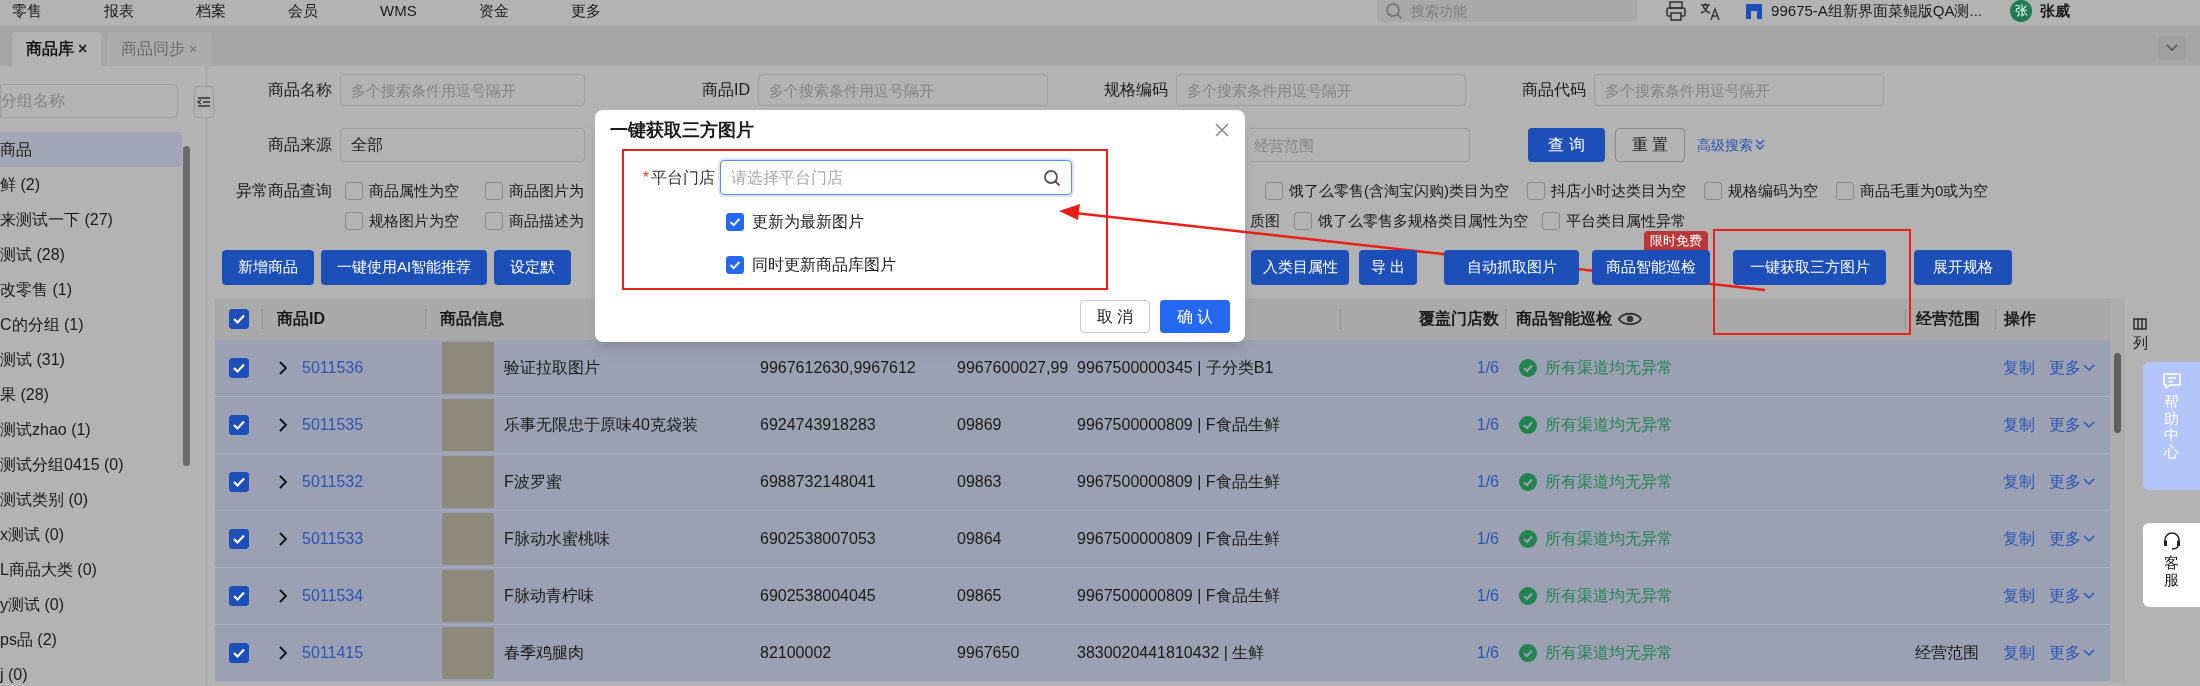 The height and width of the screenshot is (686, 2200). Describe the element at coordinates (818, 596) in the screenshot. I see `table-cell-text: 6902538004045` at that location.